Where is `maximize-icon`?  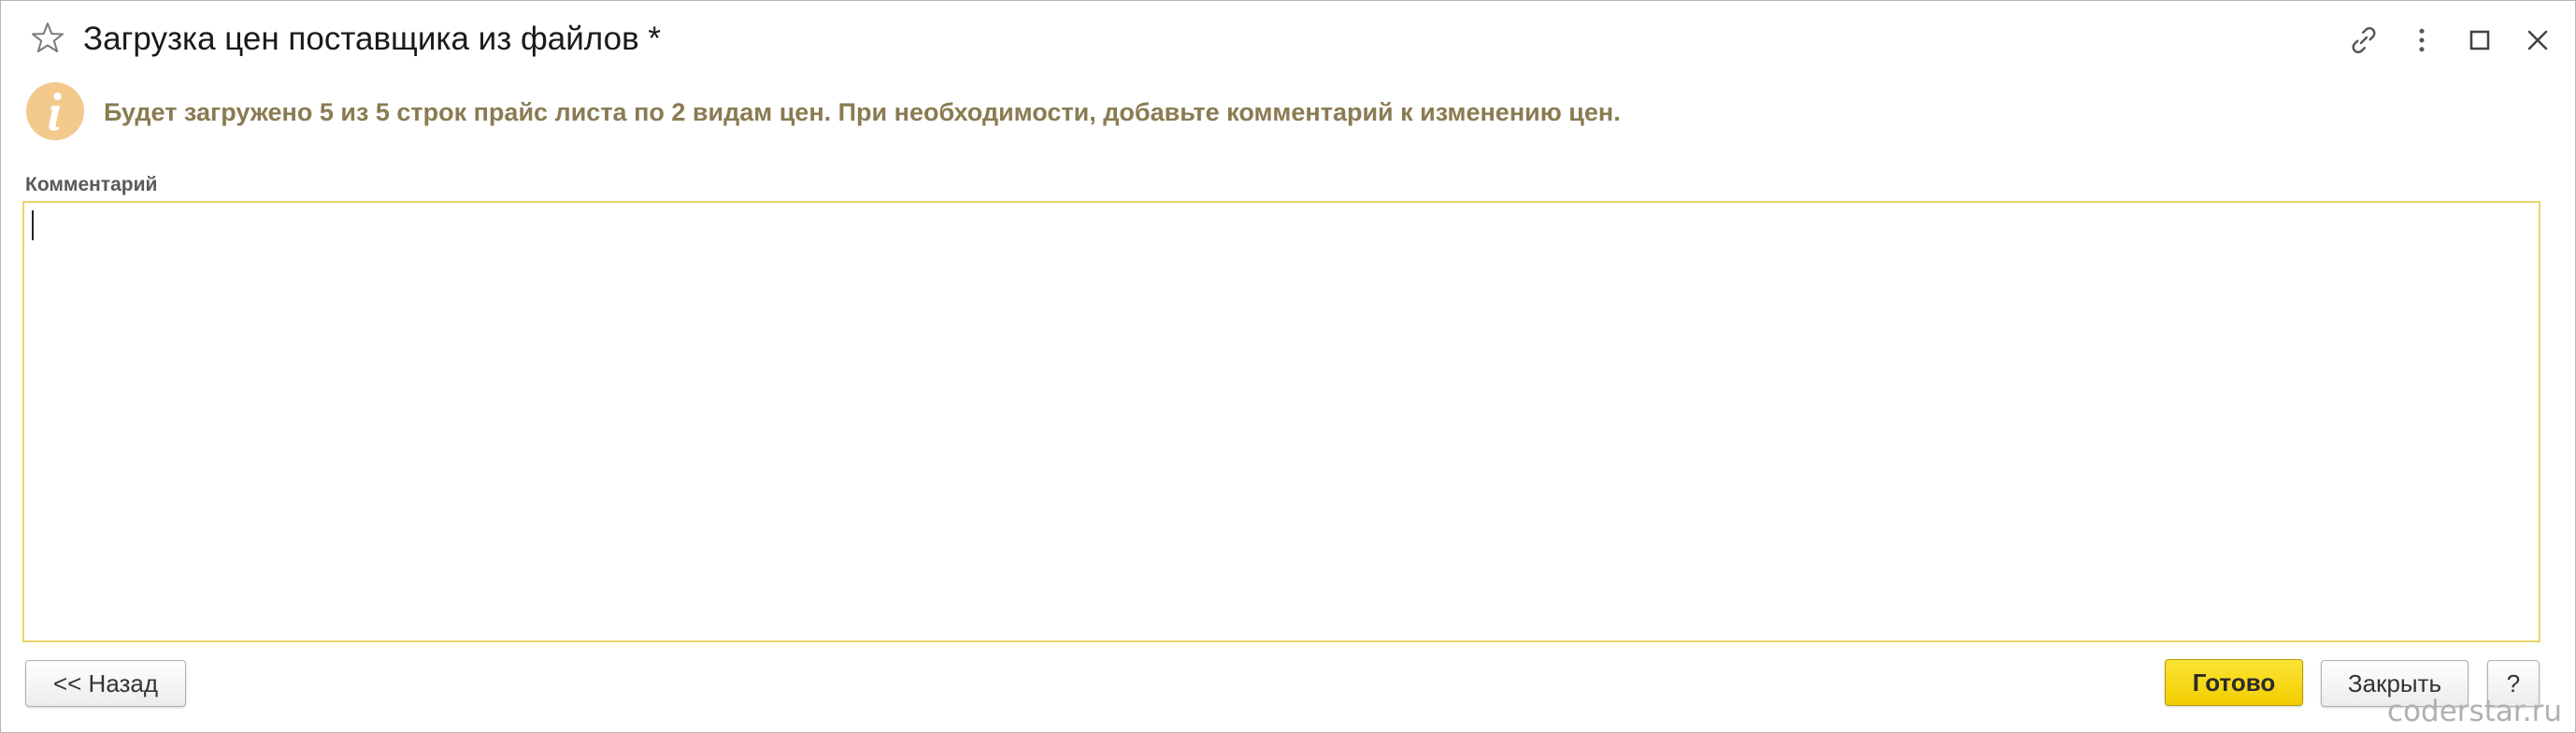
maximize-icon is located at coordinates (2479, 40).